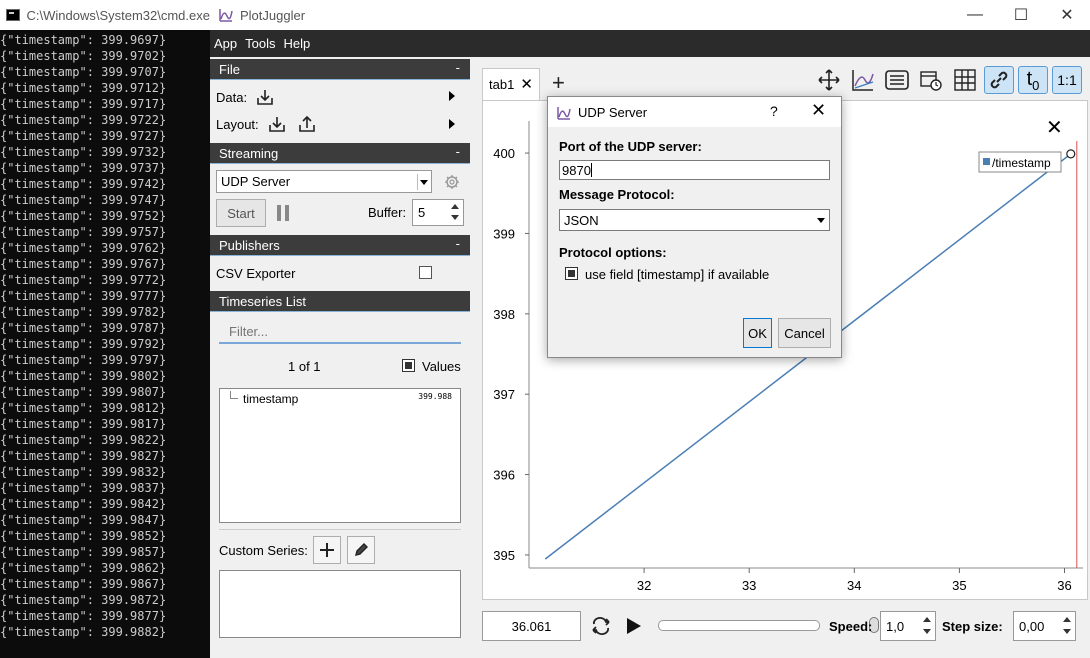  I want to click on loop-icon, so click(601, 626).